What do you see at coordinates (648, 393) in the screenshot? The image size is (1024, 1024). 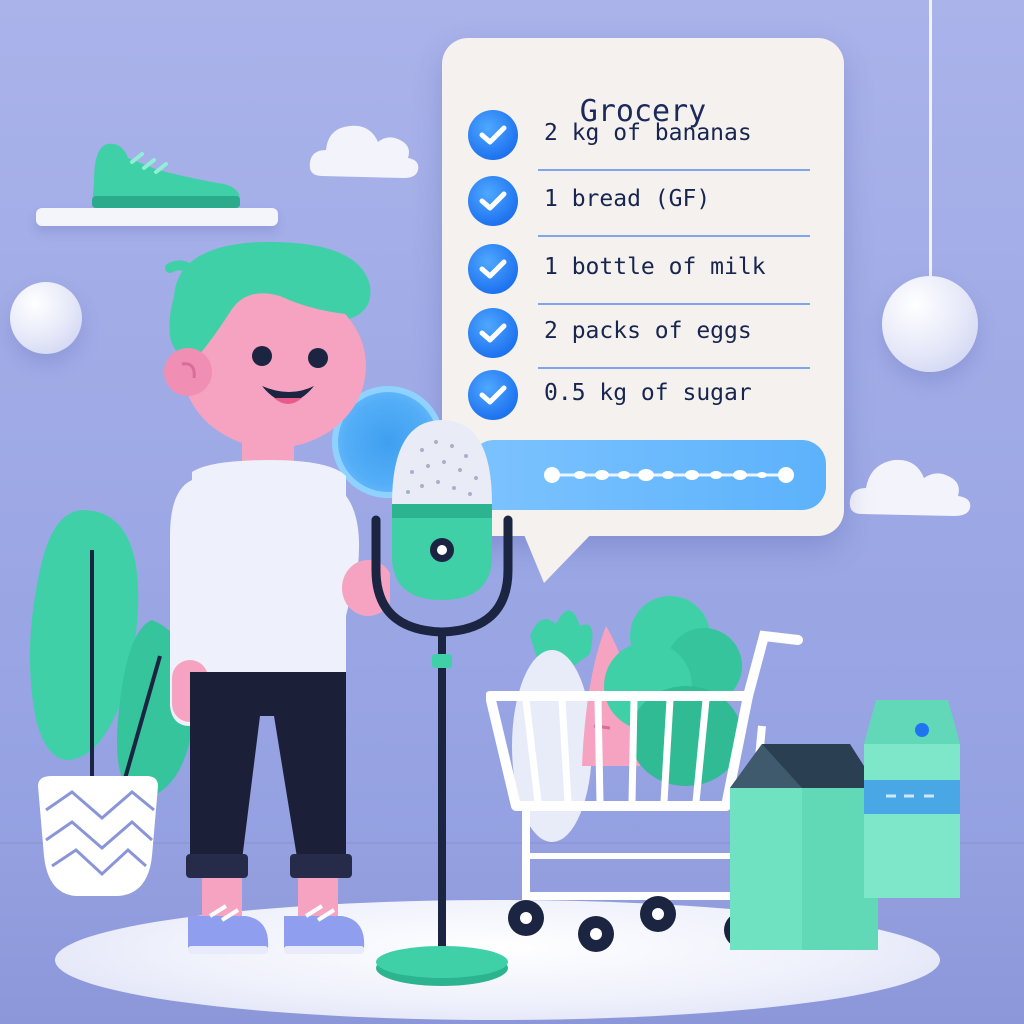 I see `list-item-label: 0.5 kg of sugar` at bounding box center [648, 393].